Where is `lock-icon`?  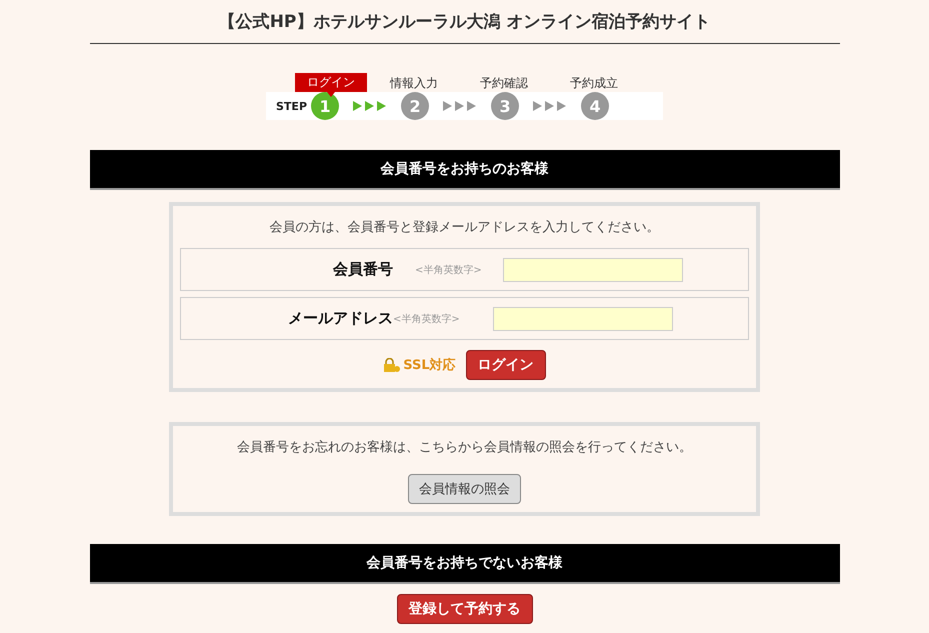 lock-icon is located at coordinates (392, 365).